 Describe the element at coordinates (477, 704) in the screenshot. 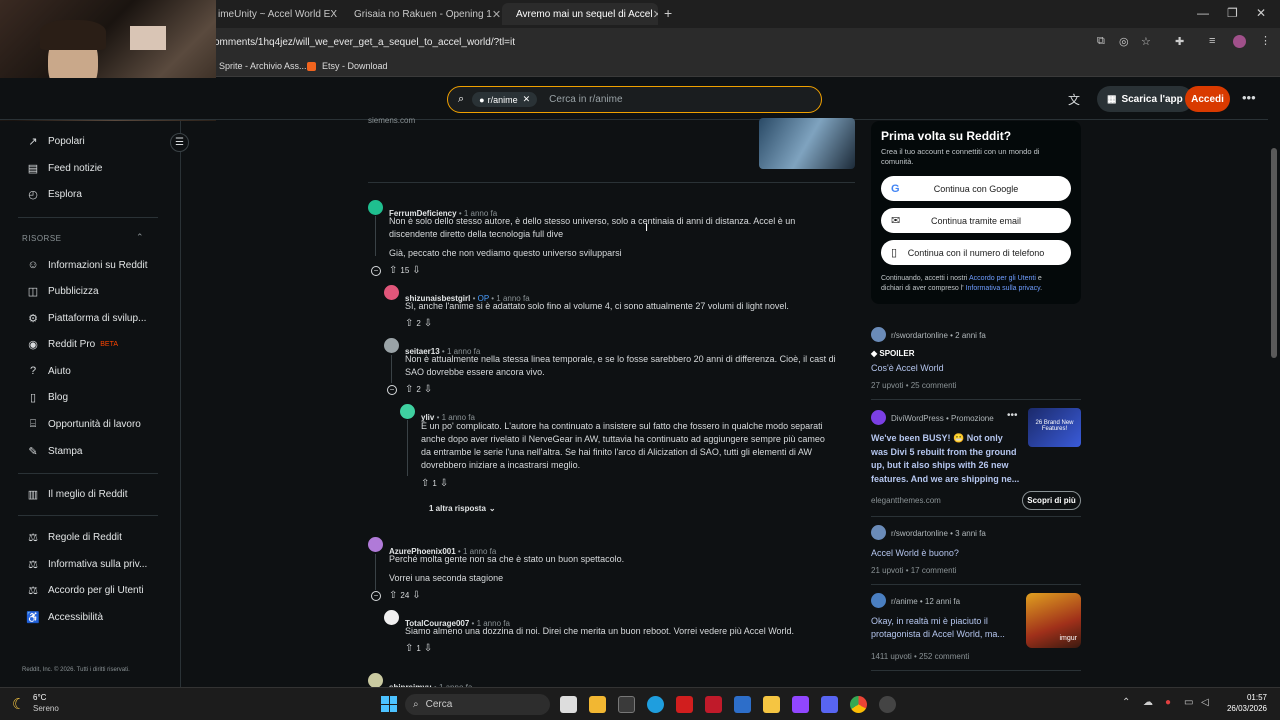

I see `taskbar-search: ⌕ Cerca` at that location.